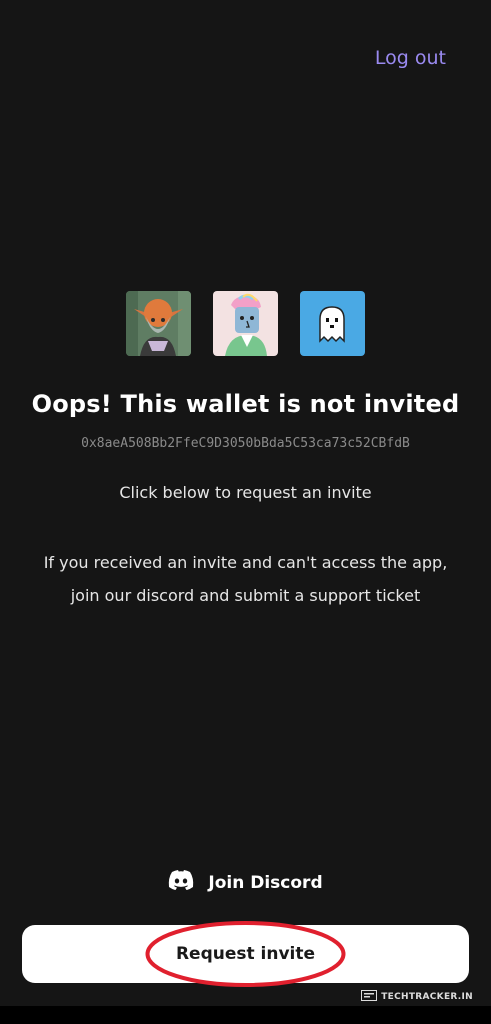  Describe the element at coordinates (245, 492) in the screenshot. I see `request-instruction-text: Click below to request an invite` at that location.